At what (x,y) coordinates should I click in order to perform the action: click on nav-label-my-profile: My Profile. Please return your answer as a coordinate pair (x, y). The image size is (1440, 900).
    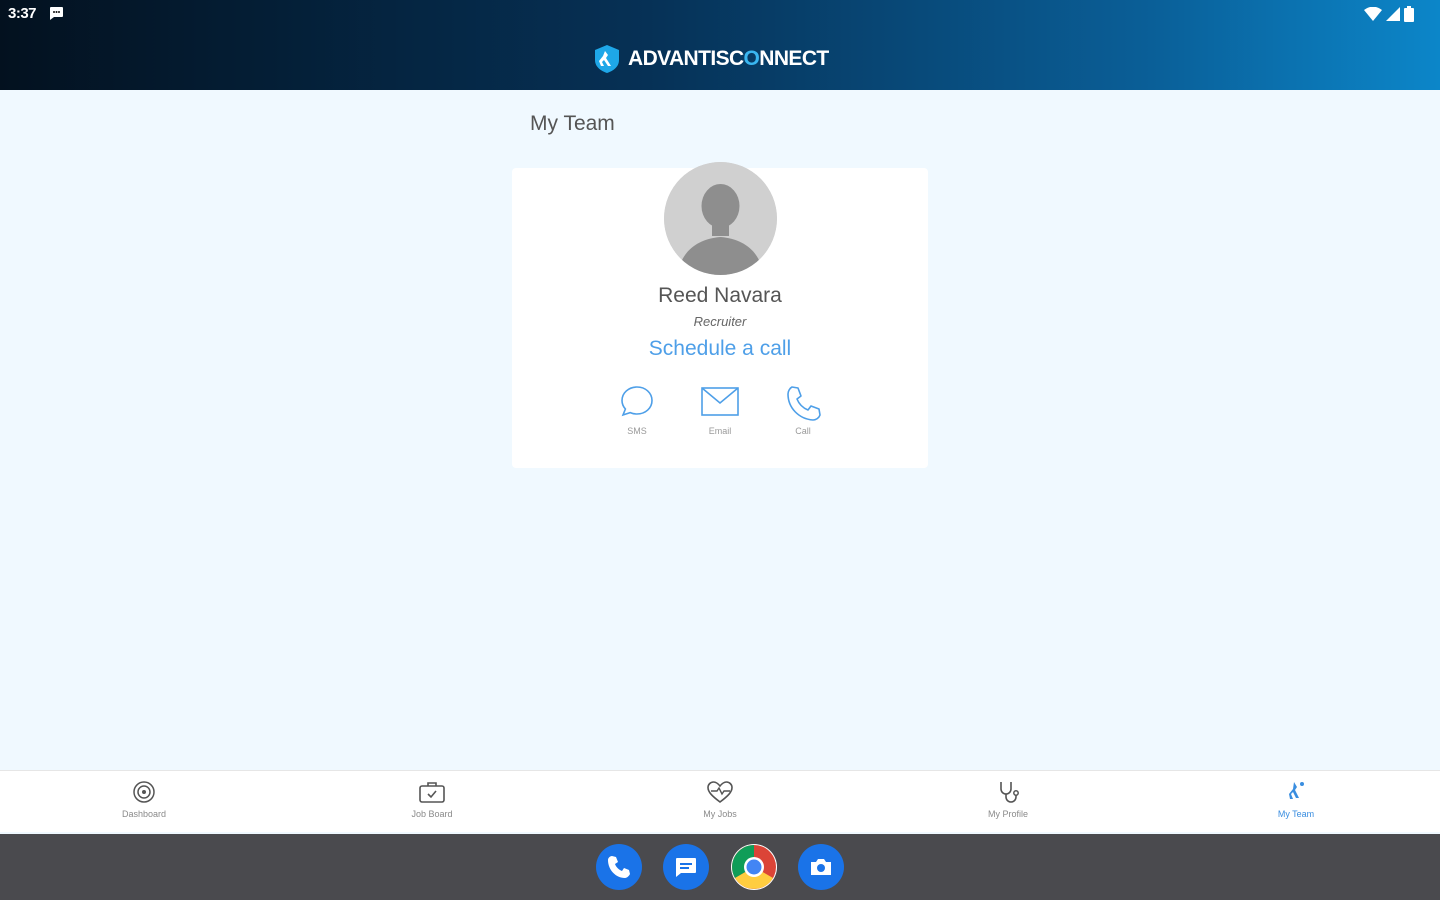
    Looking at the image, I should click on (1007, 814).